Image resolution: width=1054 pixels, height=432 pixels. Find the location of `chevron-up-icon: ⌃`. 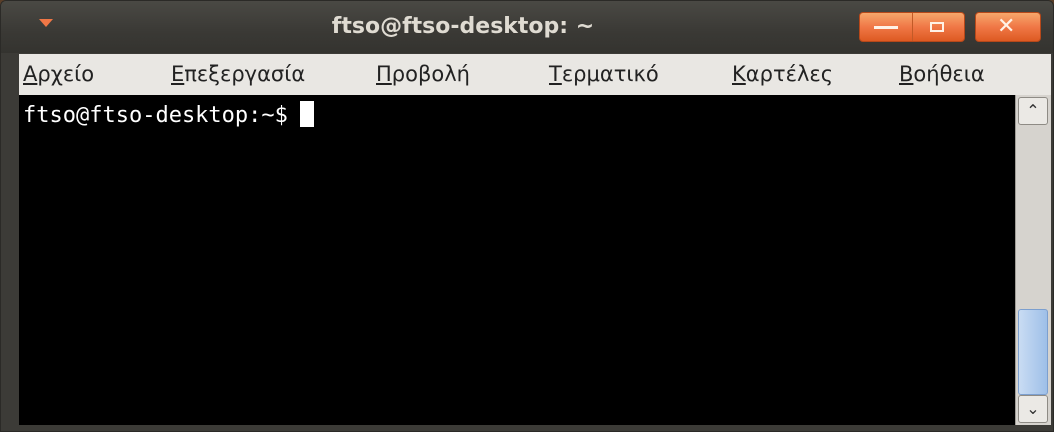

chevron-up-icon: ⌃ is located at coordinates (1033, 110).